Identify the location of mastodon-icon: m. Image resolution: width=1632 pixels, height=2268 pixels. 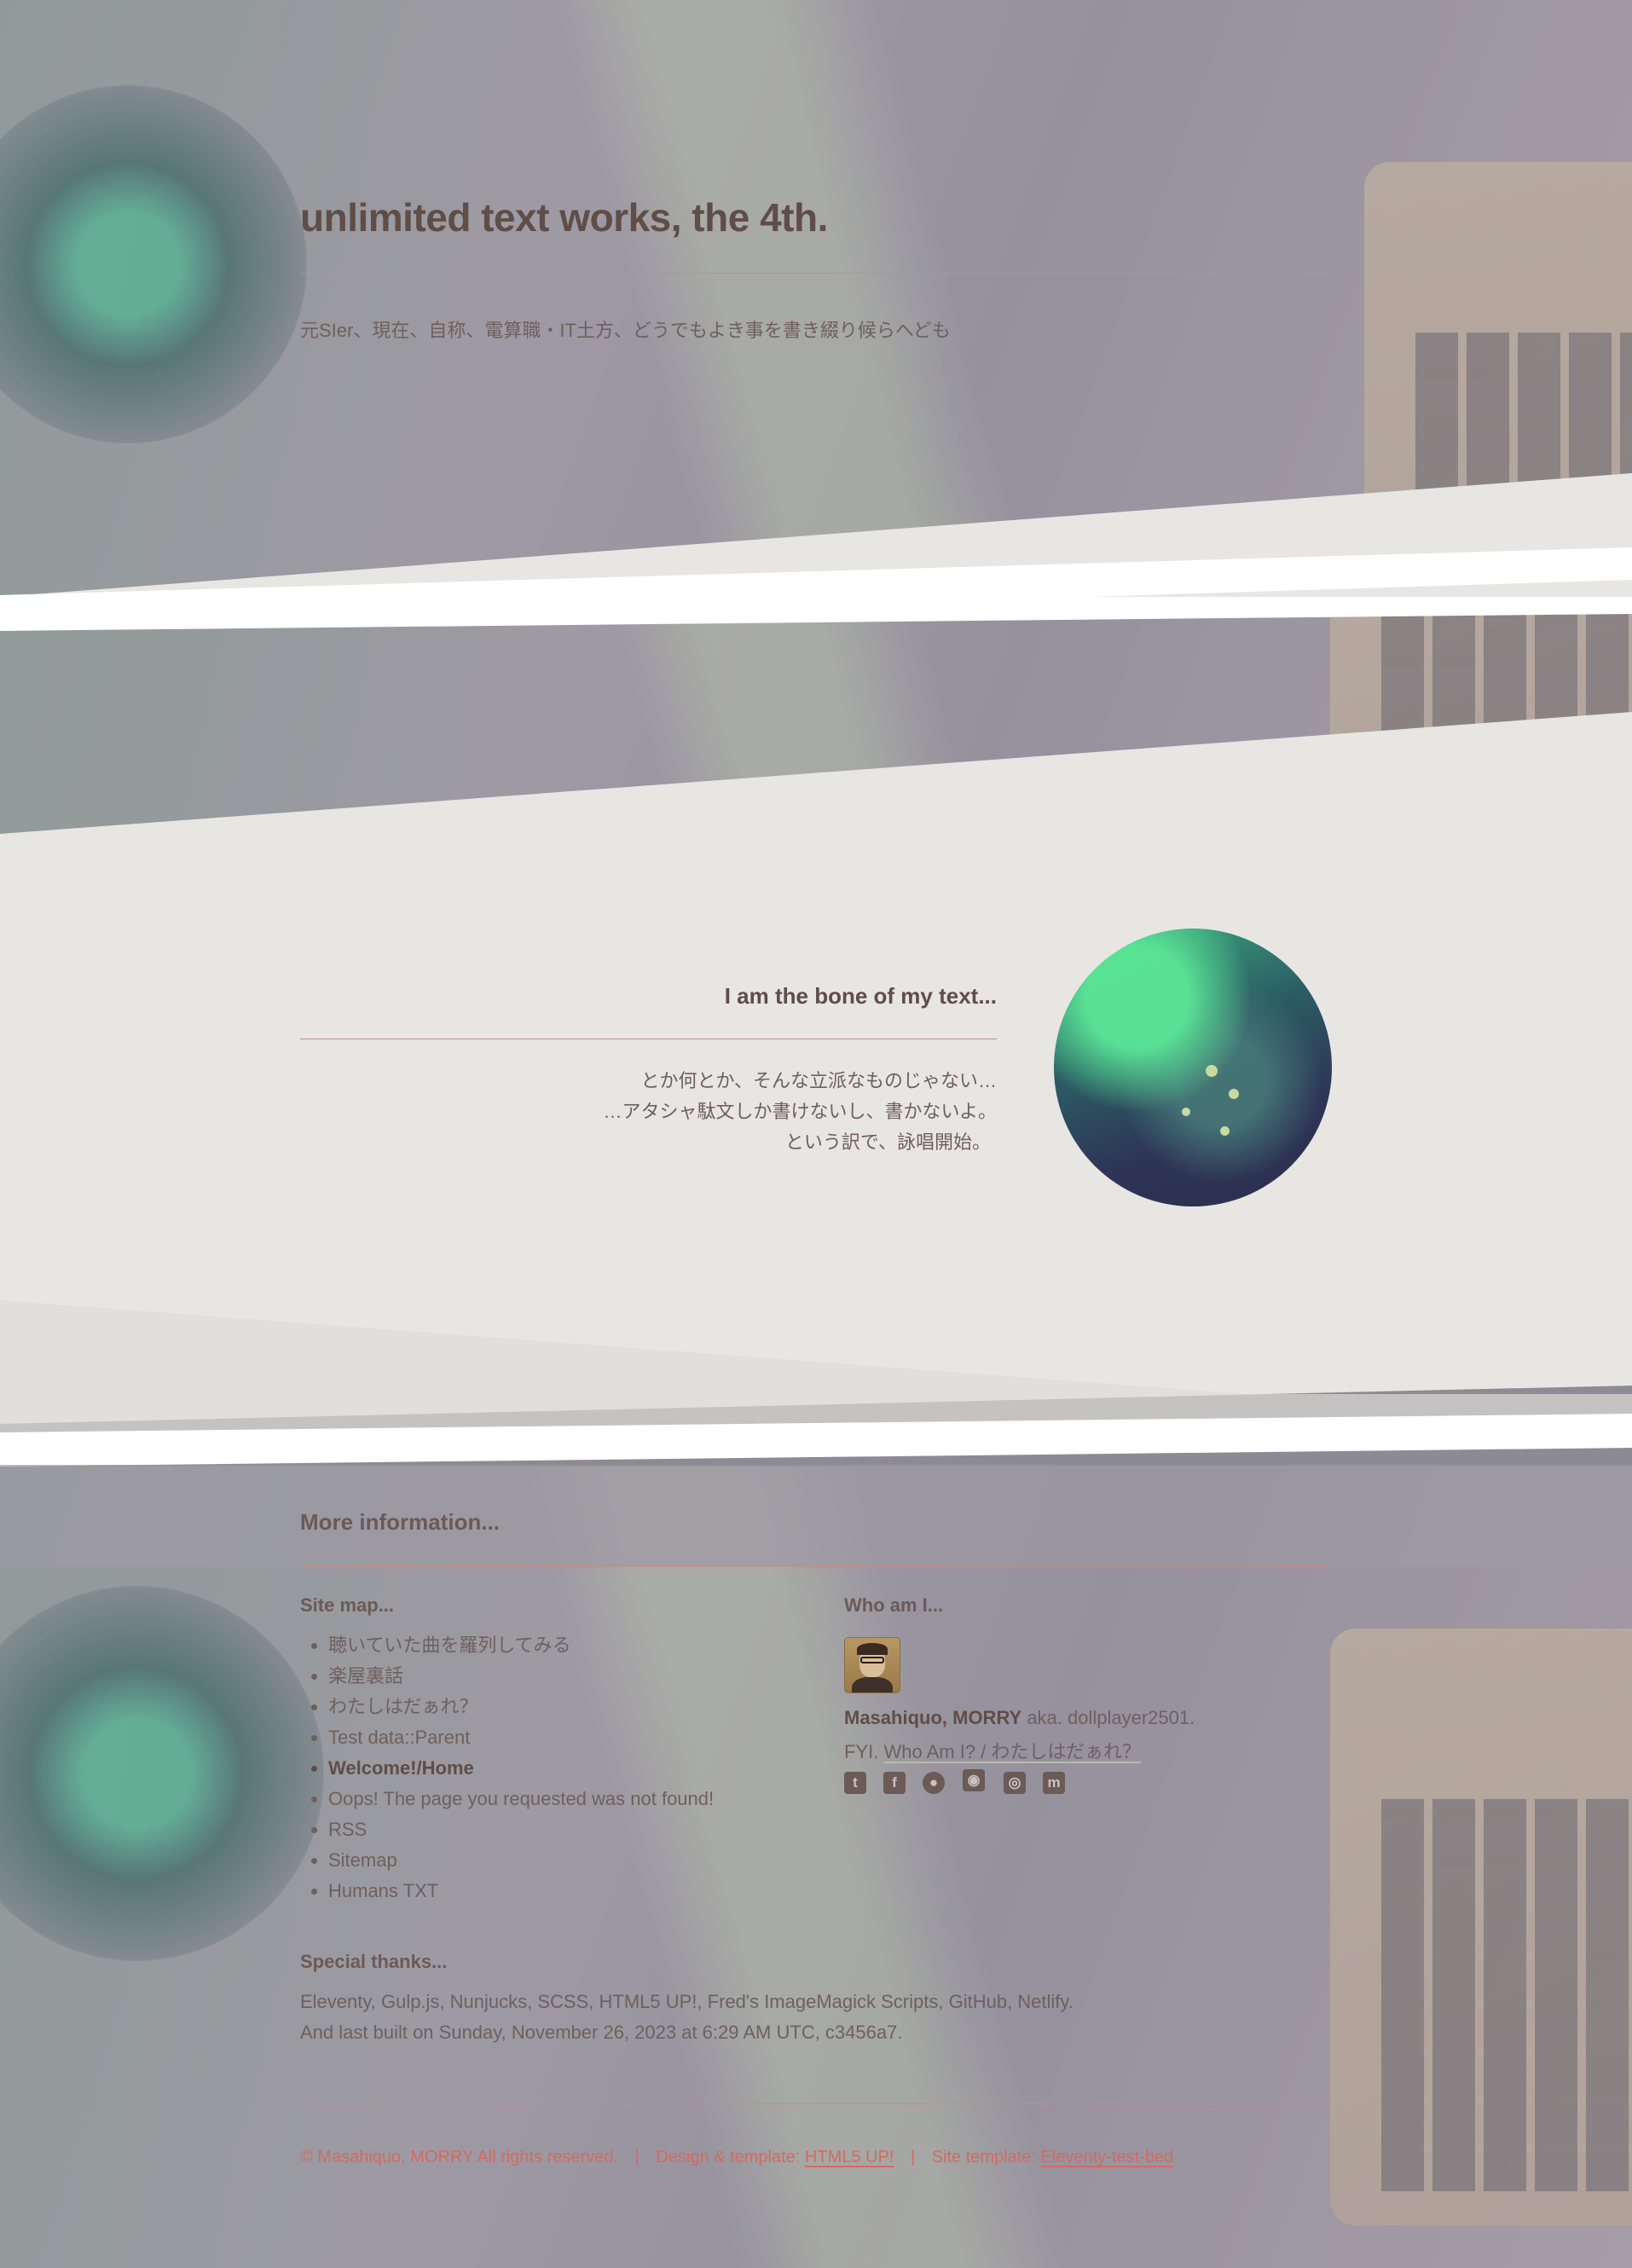
(1054, 1783).